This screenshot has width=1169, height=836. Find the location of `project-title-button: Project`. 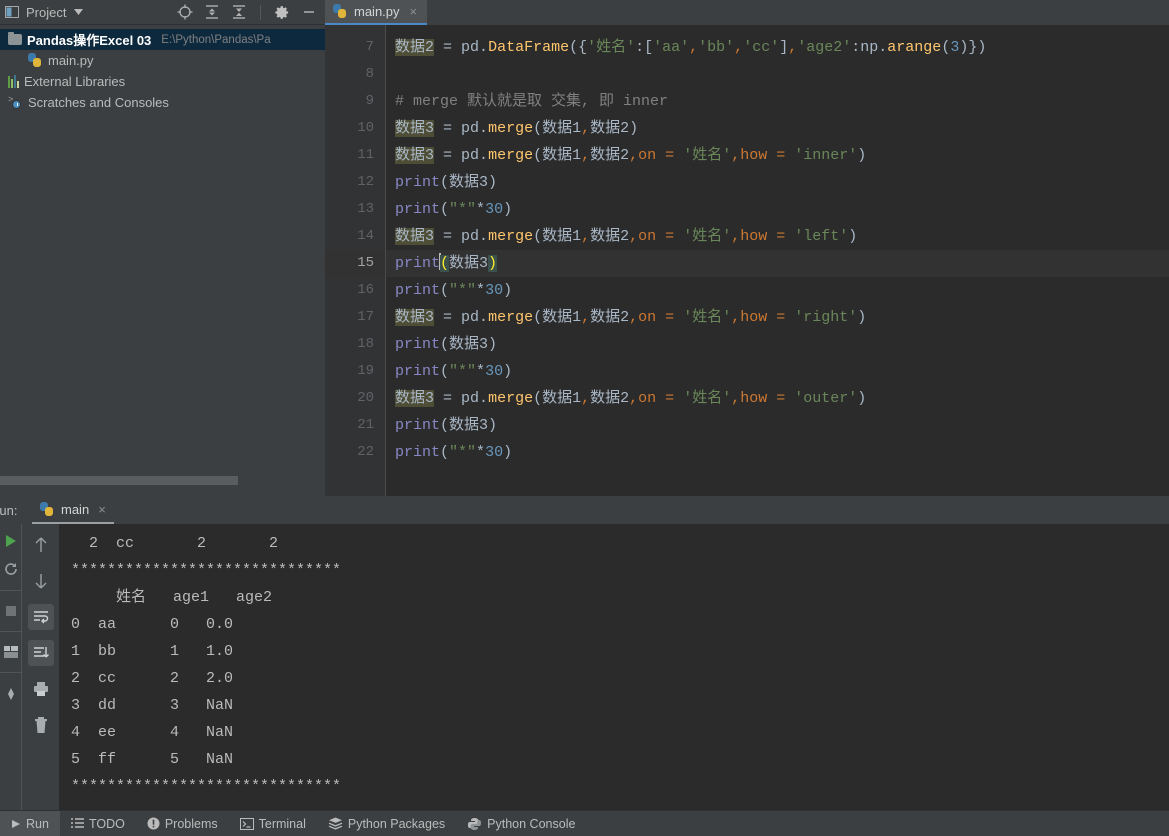

project-title-button: Project is located at coordinates (44, 12).